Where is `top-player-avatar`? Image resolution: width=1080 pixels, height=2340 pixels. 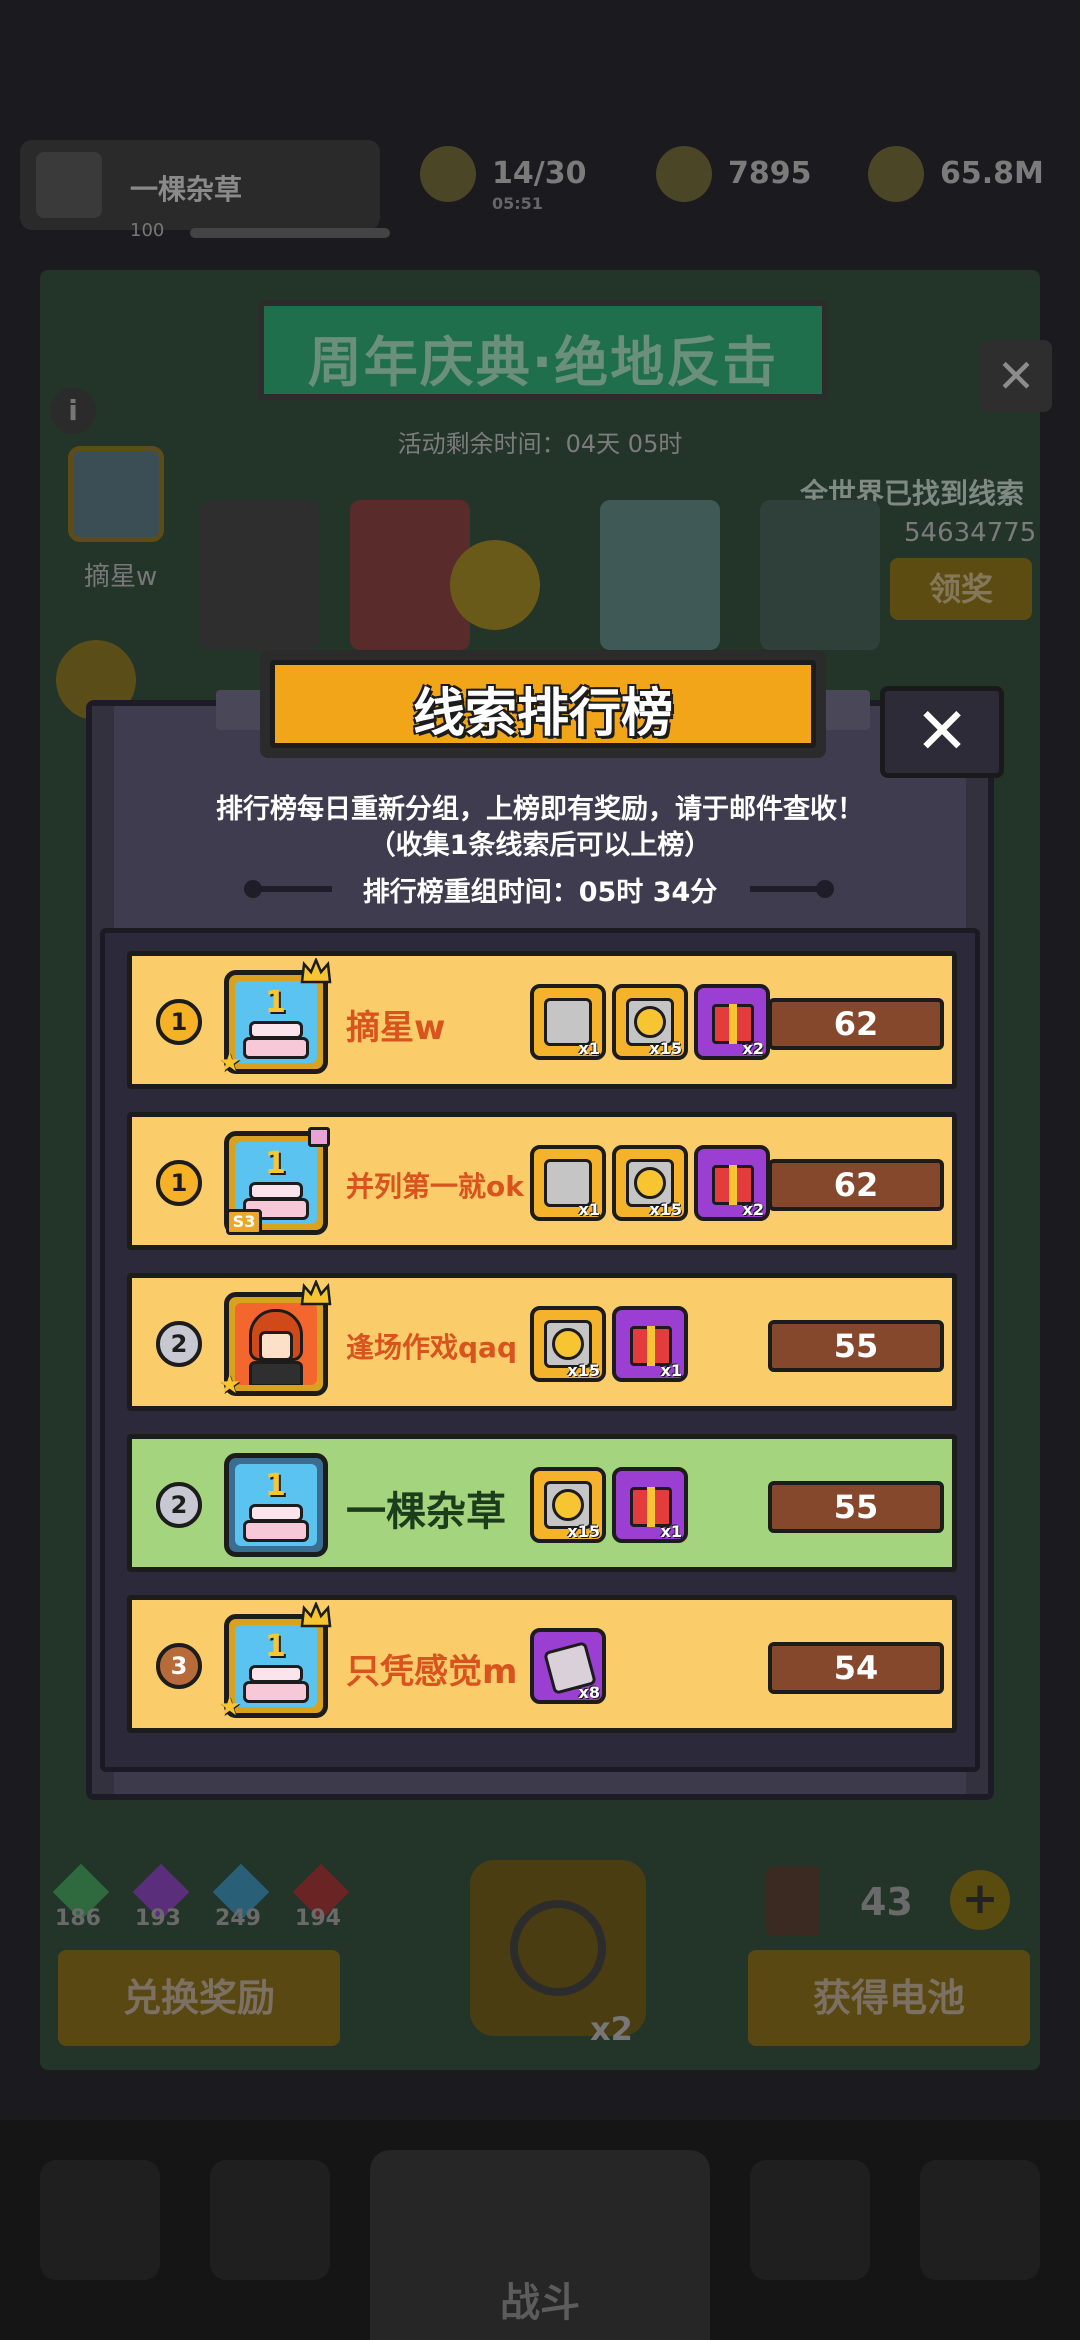
top-player-avatar is located at coordinates (116, 494).